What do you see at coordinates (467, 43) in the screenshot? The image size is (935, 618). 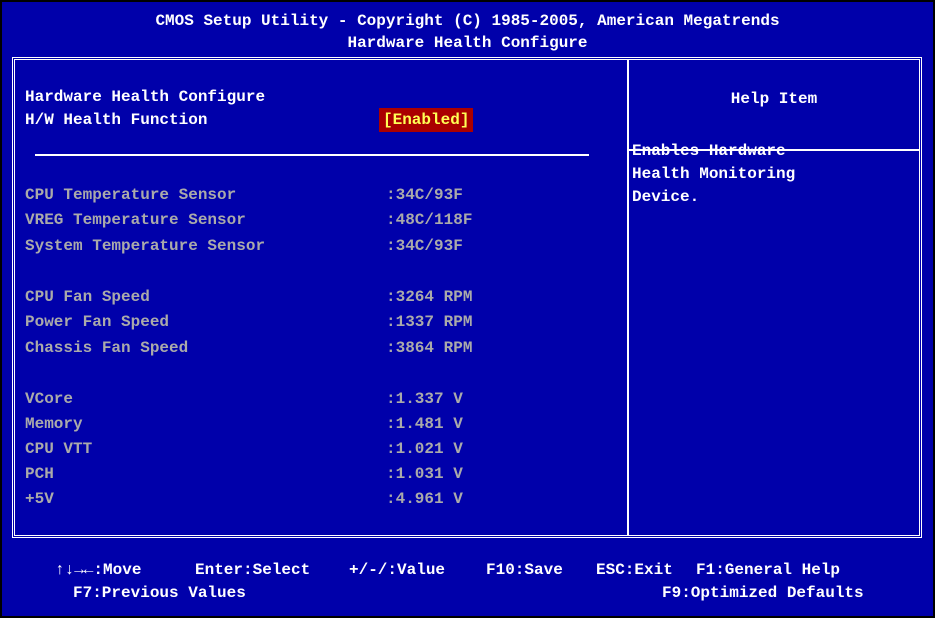 I see `page-title: Hardware Health Configure` at bounding box center [467, 43].